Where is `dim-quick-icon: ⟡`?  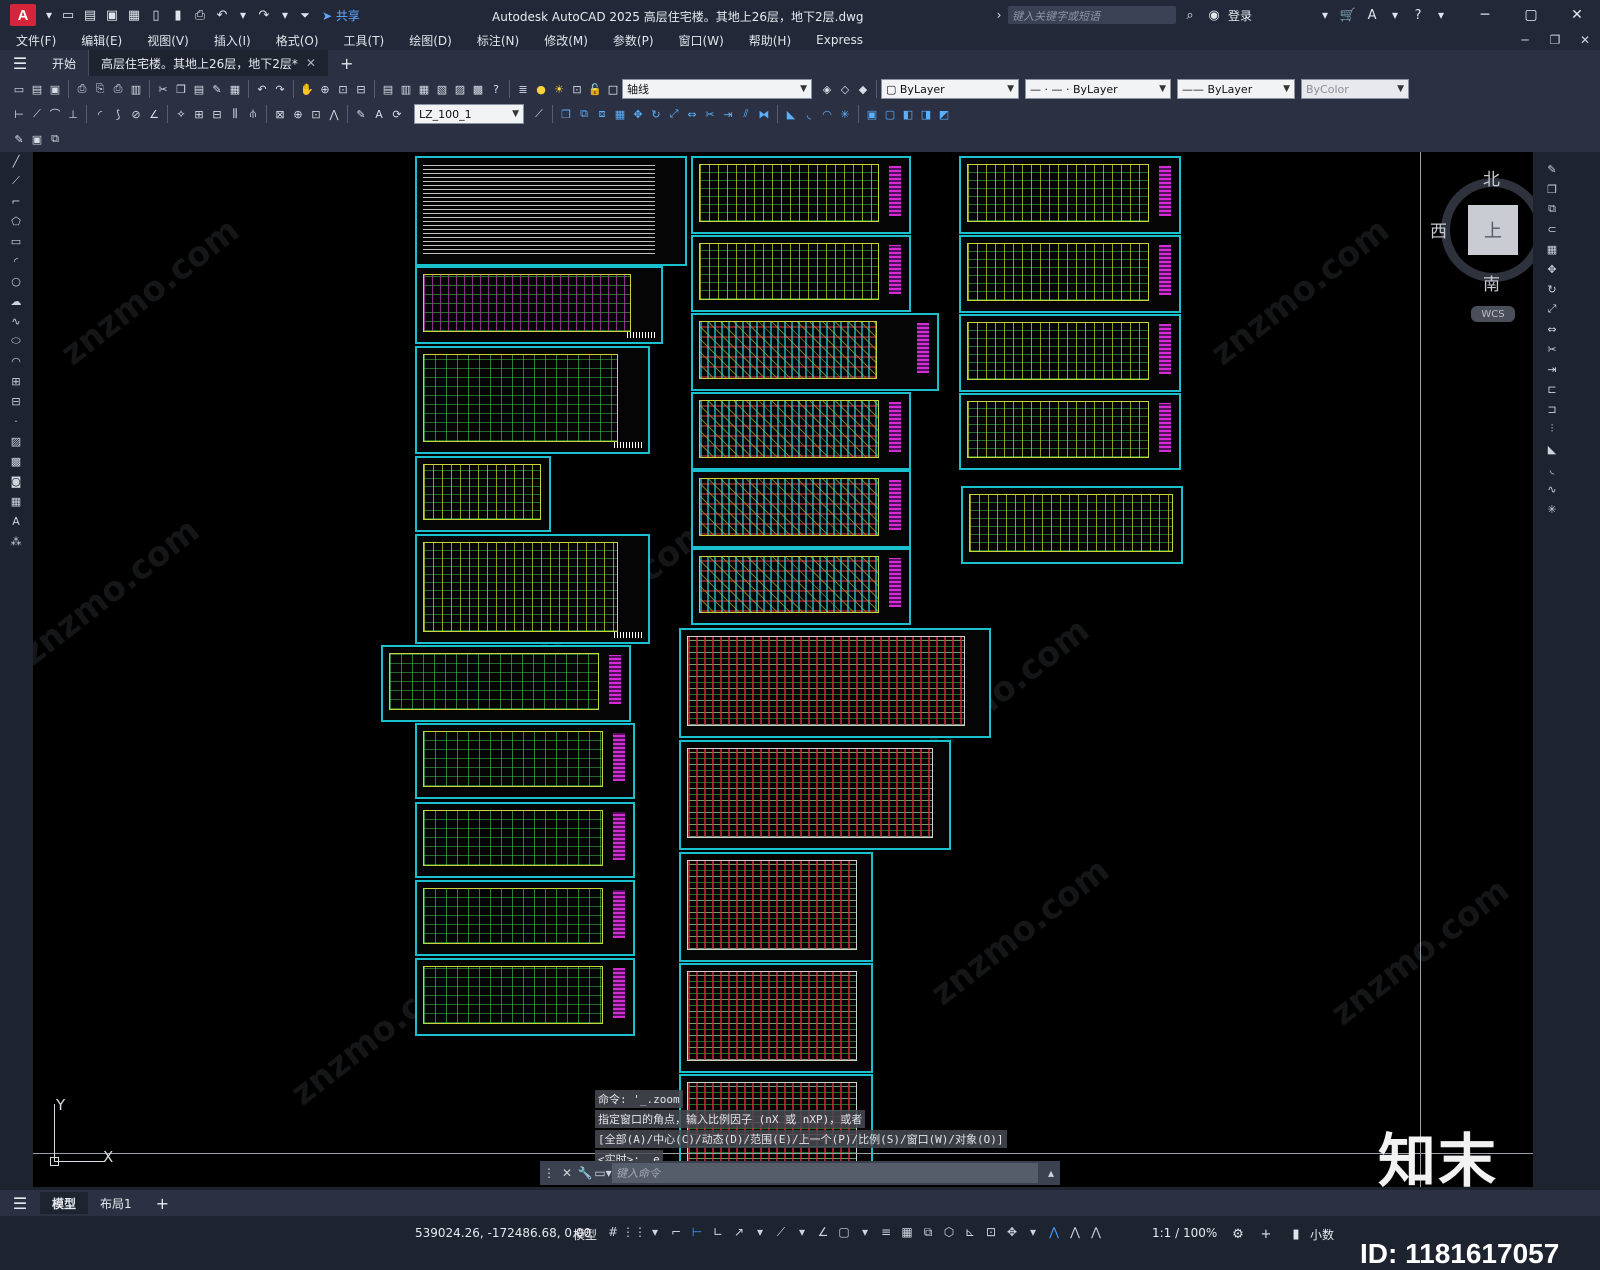
dim-quick-icon: ⟡ is located at coordinates (181, 114).